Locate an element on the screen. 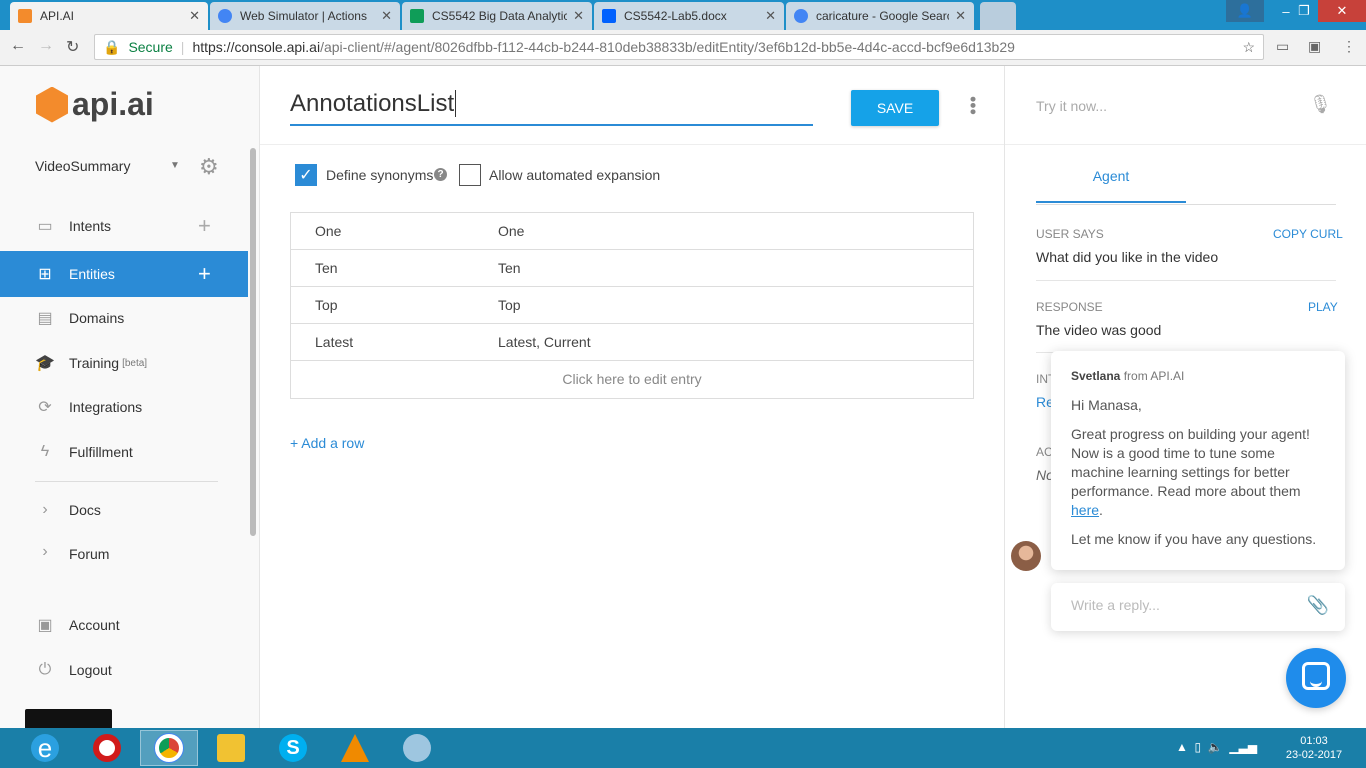 The width and height of the screenshot is (1366, 768). tab-cs5542-sheet: CS5542 Big Data Analytic ✕ is located at coordinates (497, 16).